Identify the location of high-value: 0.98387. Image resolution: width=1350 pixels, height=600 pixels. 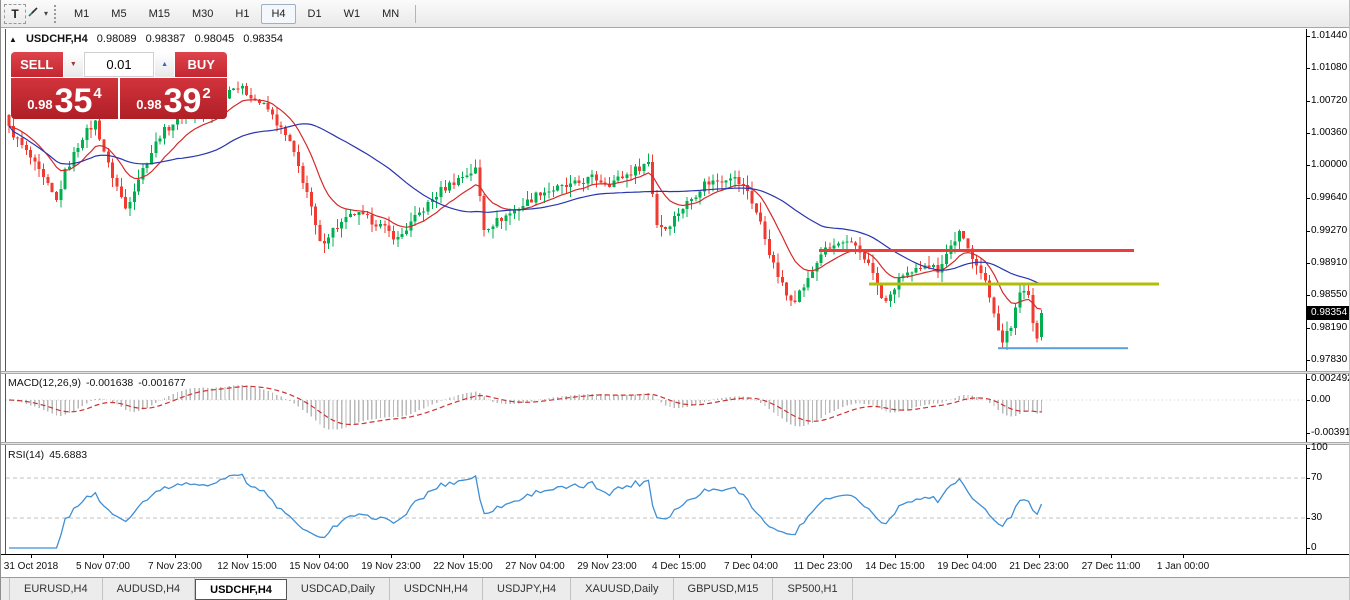
(165, 39).